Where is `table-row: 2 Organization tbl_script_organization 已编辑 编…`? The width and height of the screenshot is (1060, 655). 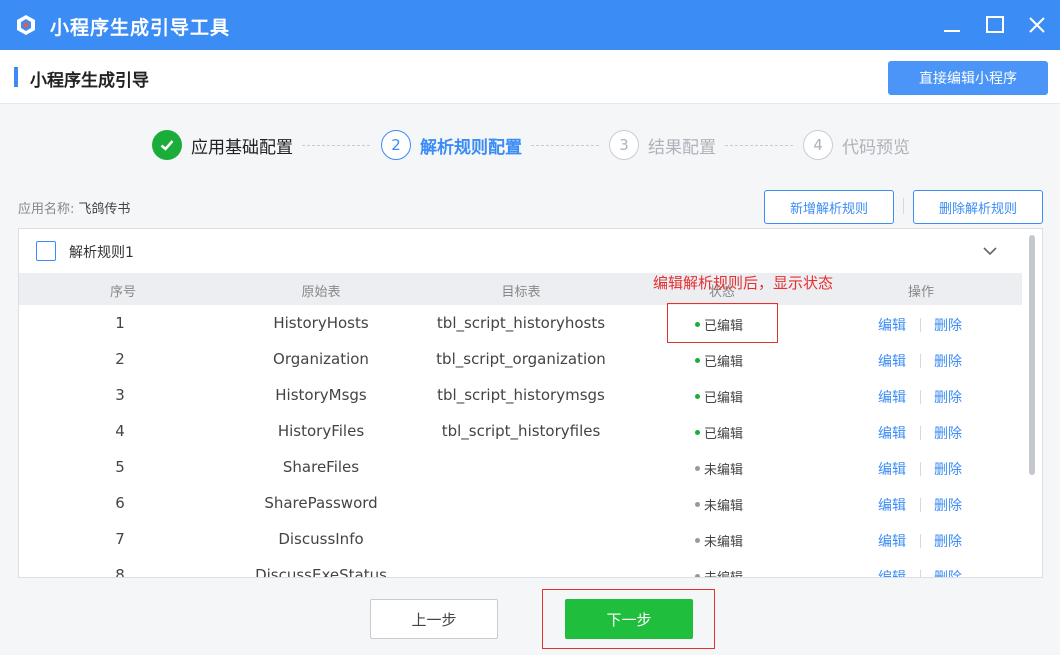
table-row: 2 Organization tbl_script_organization 已编辑 编… is located at coordinates (520, 359).